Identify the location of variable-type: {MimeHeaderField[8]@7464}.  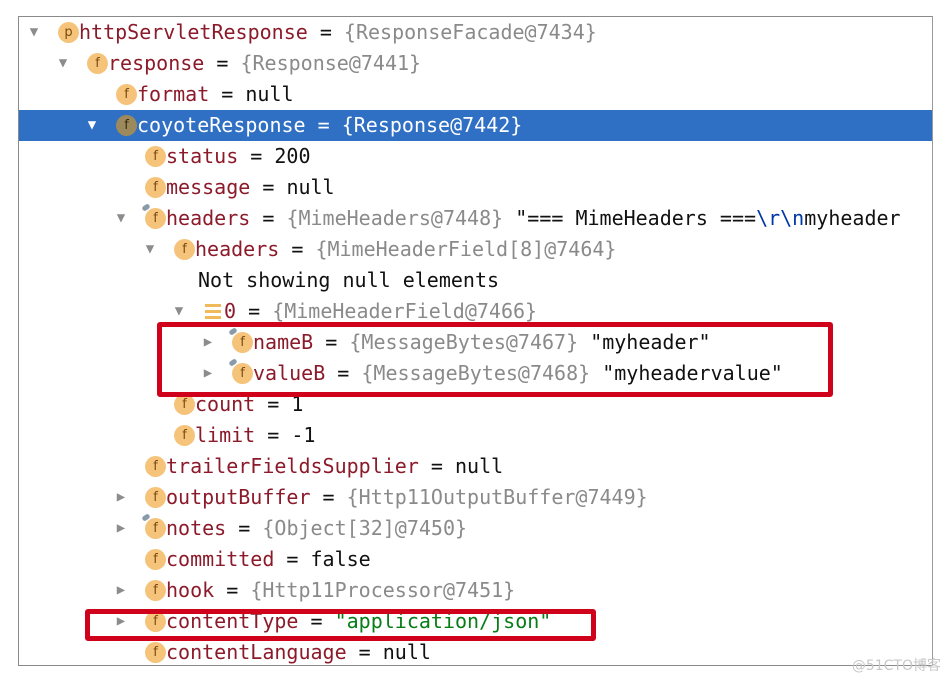
(466, 249).